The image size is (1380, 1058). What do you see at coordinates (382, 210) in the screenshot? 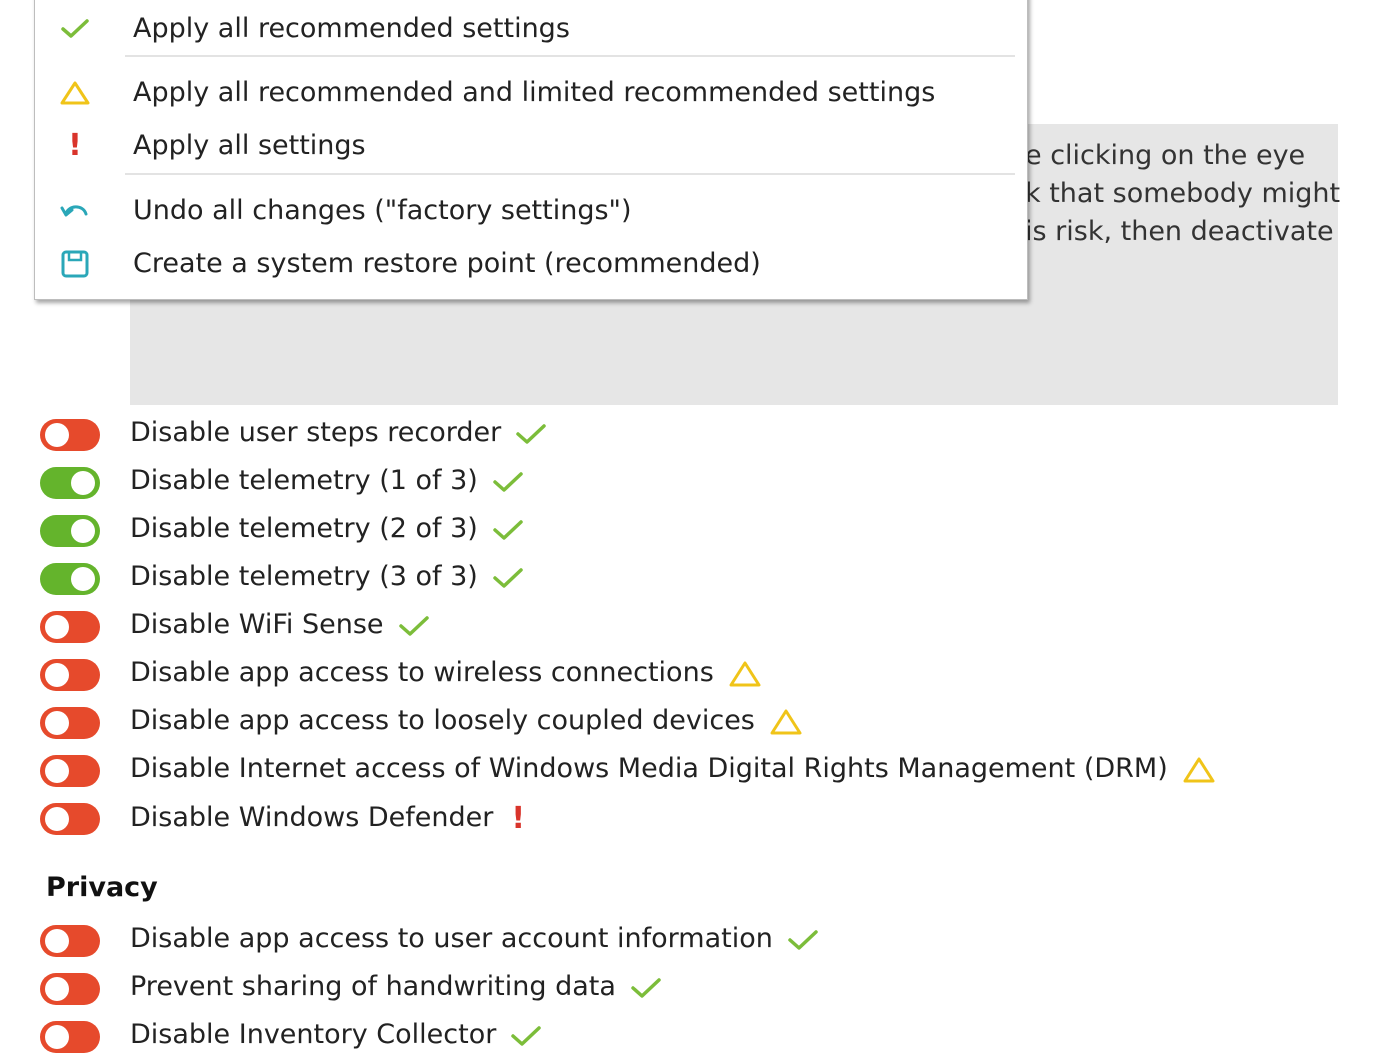
I see `menu-item-label: Undo all changes ("factory settings")` at bounding box center [382, 210].